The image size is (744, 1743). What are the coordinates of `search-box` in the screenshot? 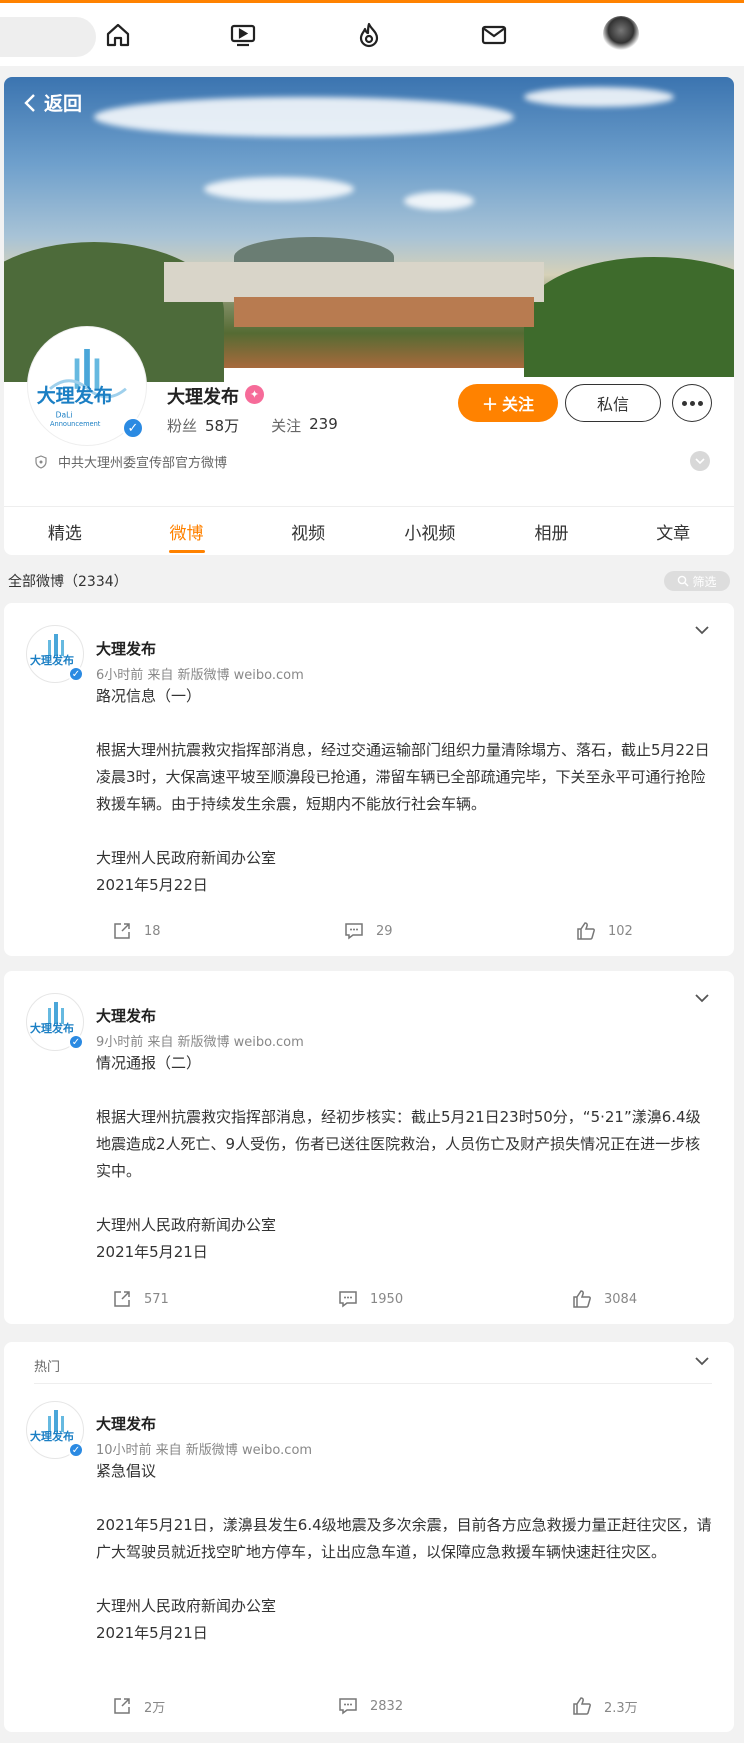 It's located at (48, 37).